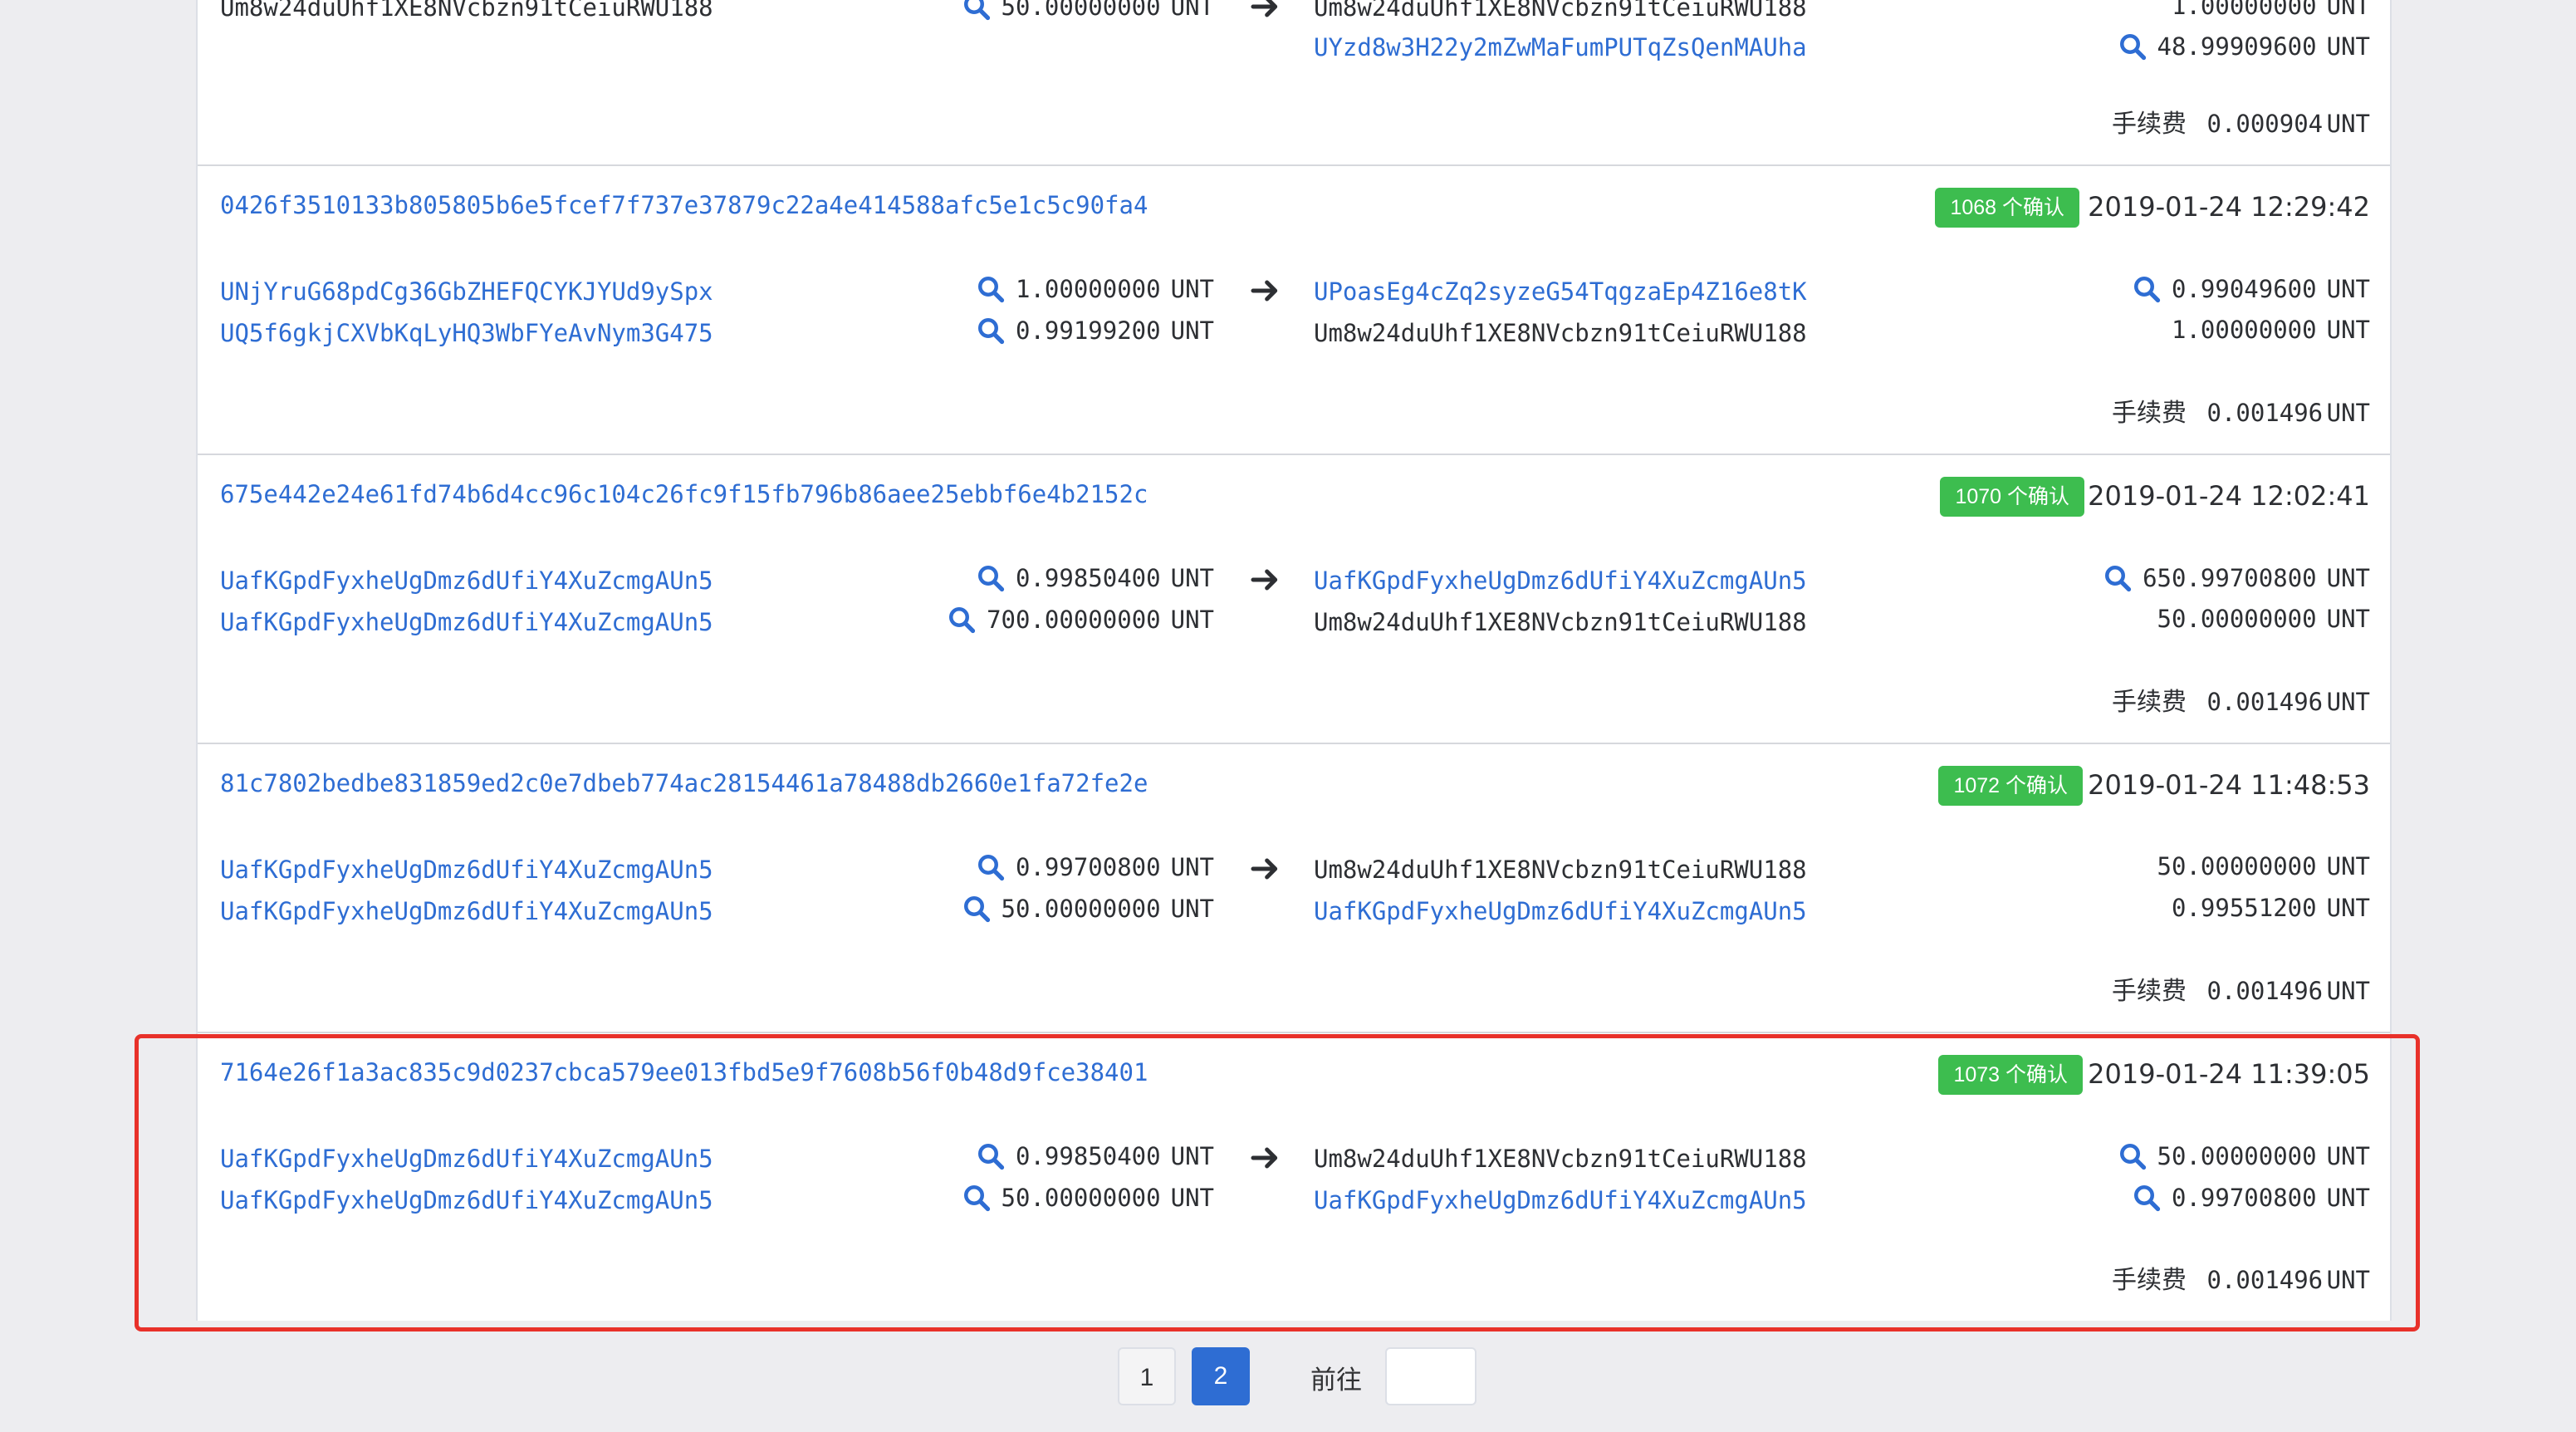 The image size is (2576, 1432). I want to click on output-amount: 0.99551200 UNT, so click(2271, 908).